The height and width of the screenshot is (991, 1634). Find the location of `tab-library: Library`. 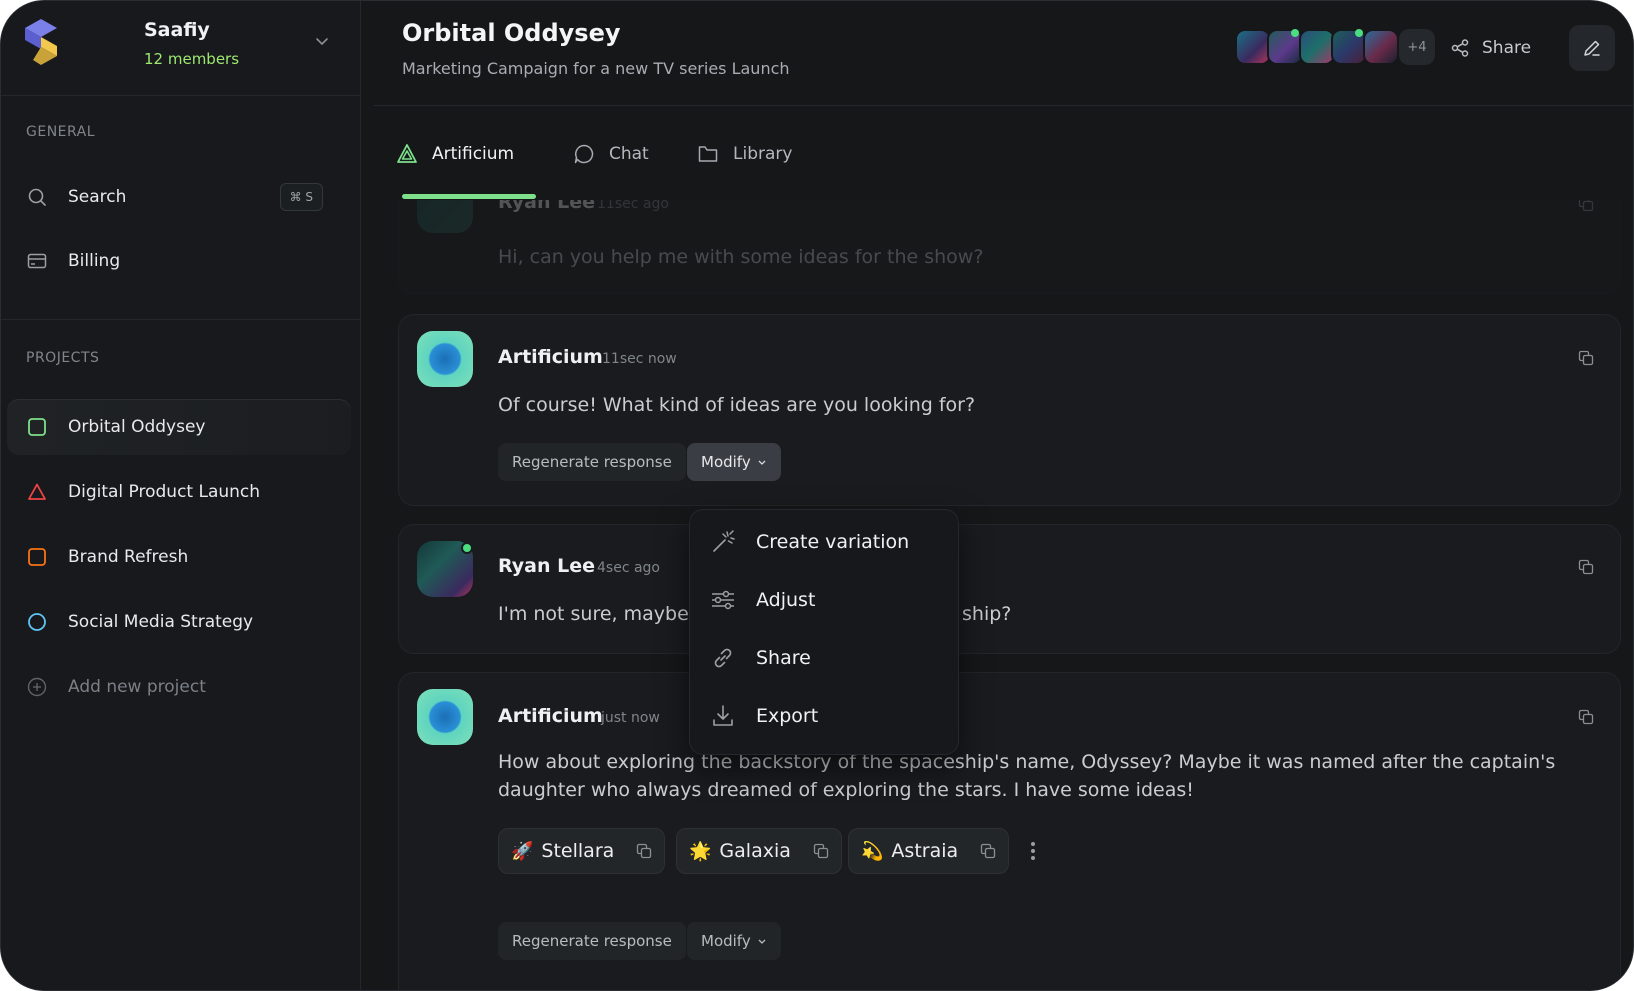

tab-library: Library is located at coordinates (744, 154).